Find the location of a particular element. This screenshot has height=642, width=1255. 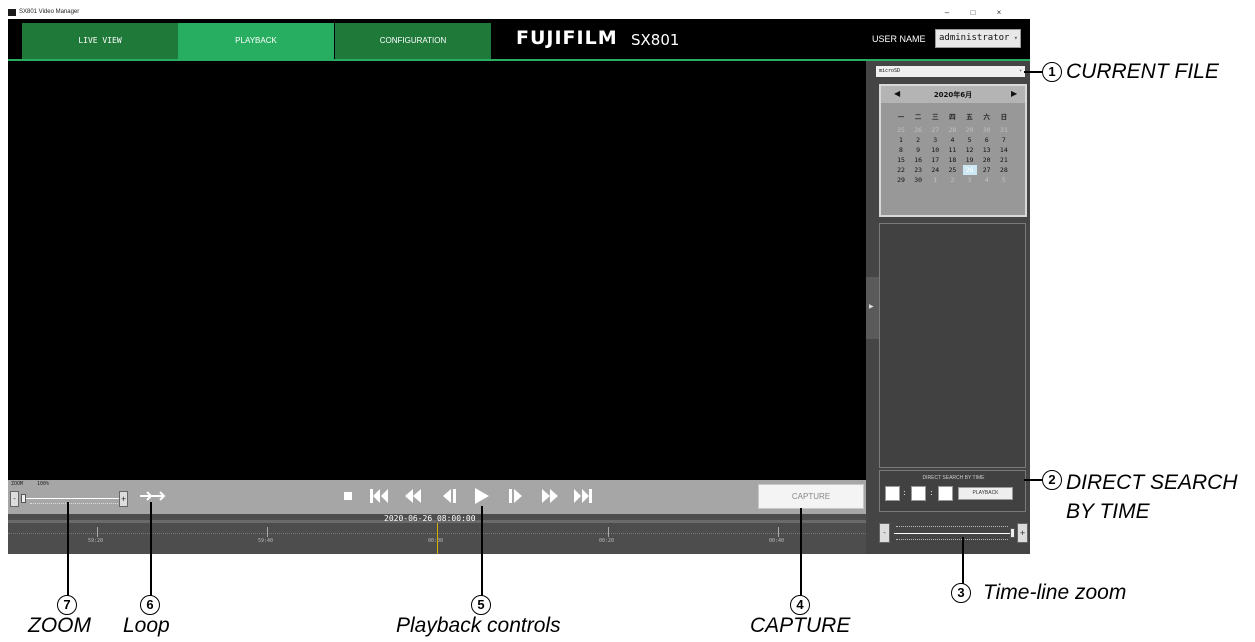

file-list is located at coordinates (952, 345).